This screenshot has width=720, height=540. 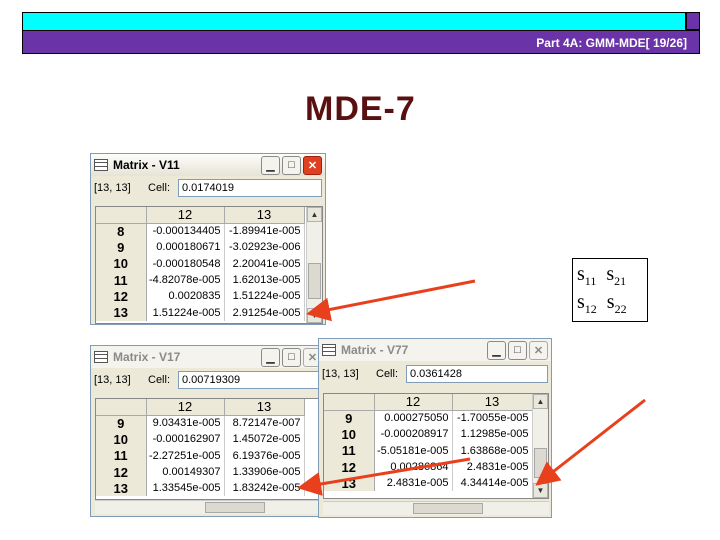 I want to click on arrow-to-v11, so click(x=391, y=300).